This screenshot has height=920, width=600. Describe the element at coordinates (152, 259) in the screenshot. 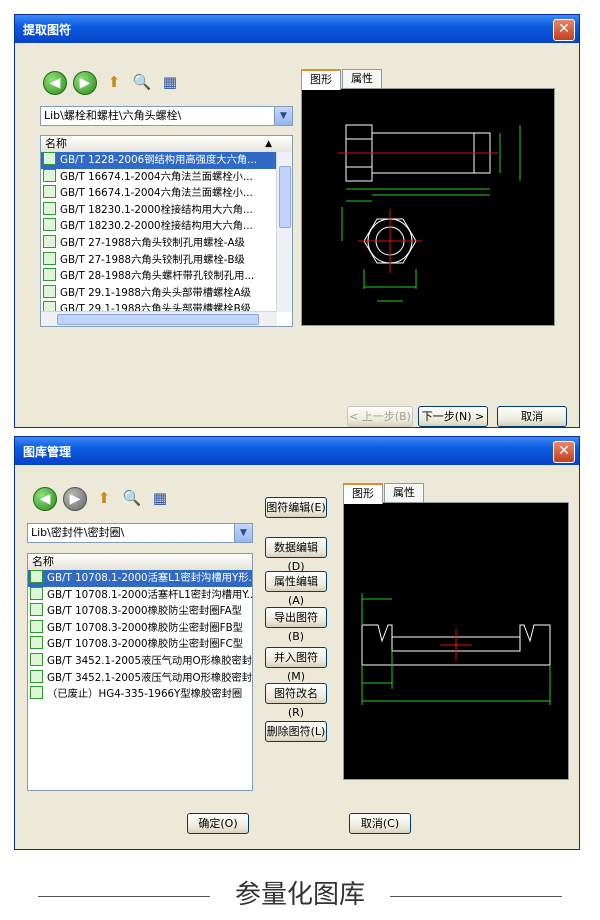

I see `list-item-label: GB/T 27-1988六角头铰制孔用螺栓-B级` at that location.